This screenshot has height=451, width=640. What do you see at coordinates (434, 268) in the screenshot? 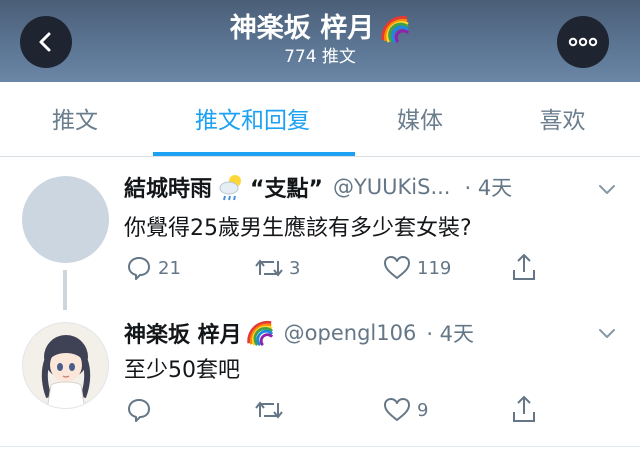
I see `like-count: 119` at bounding box center [434, 268].